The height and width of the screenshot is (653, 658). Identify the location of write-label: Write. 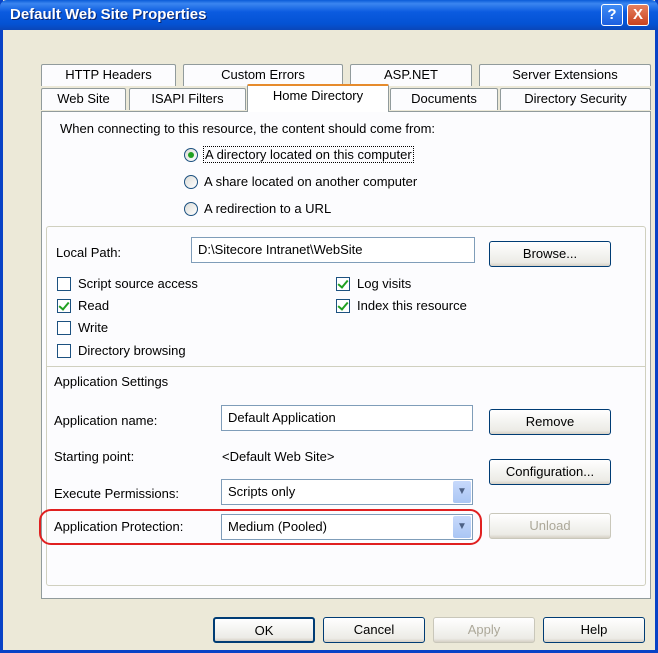
(93, 327).